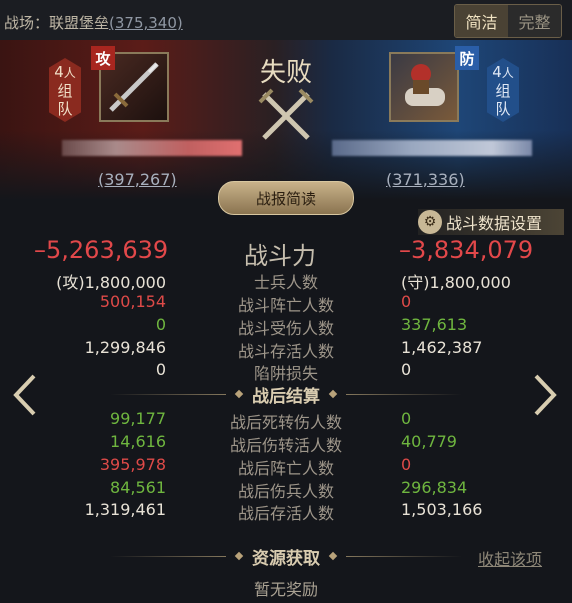 The width and height of the screenshot is (572, 603). I want to click on stat-row: 1,299,846 战斗存活人数 1,462,387, so click(283, 349).